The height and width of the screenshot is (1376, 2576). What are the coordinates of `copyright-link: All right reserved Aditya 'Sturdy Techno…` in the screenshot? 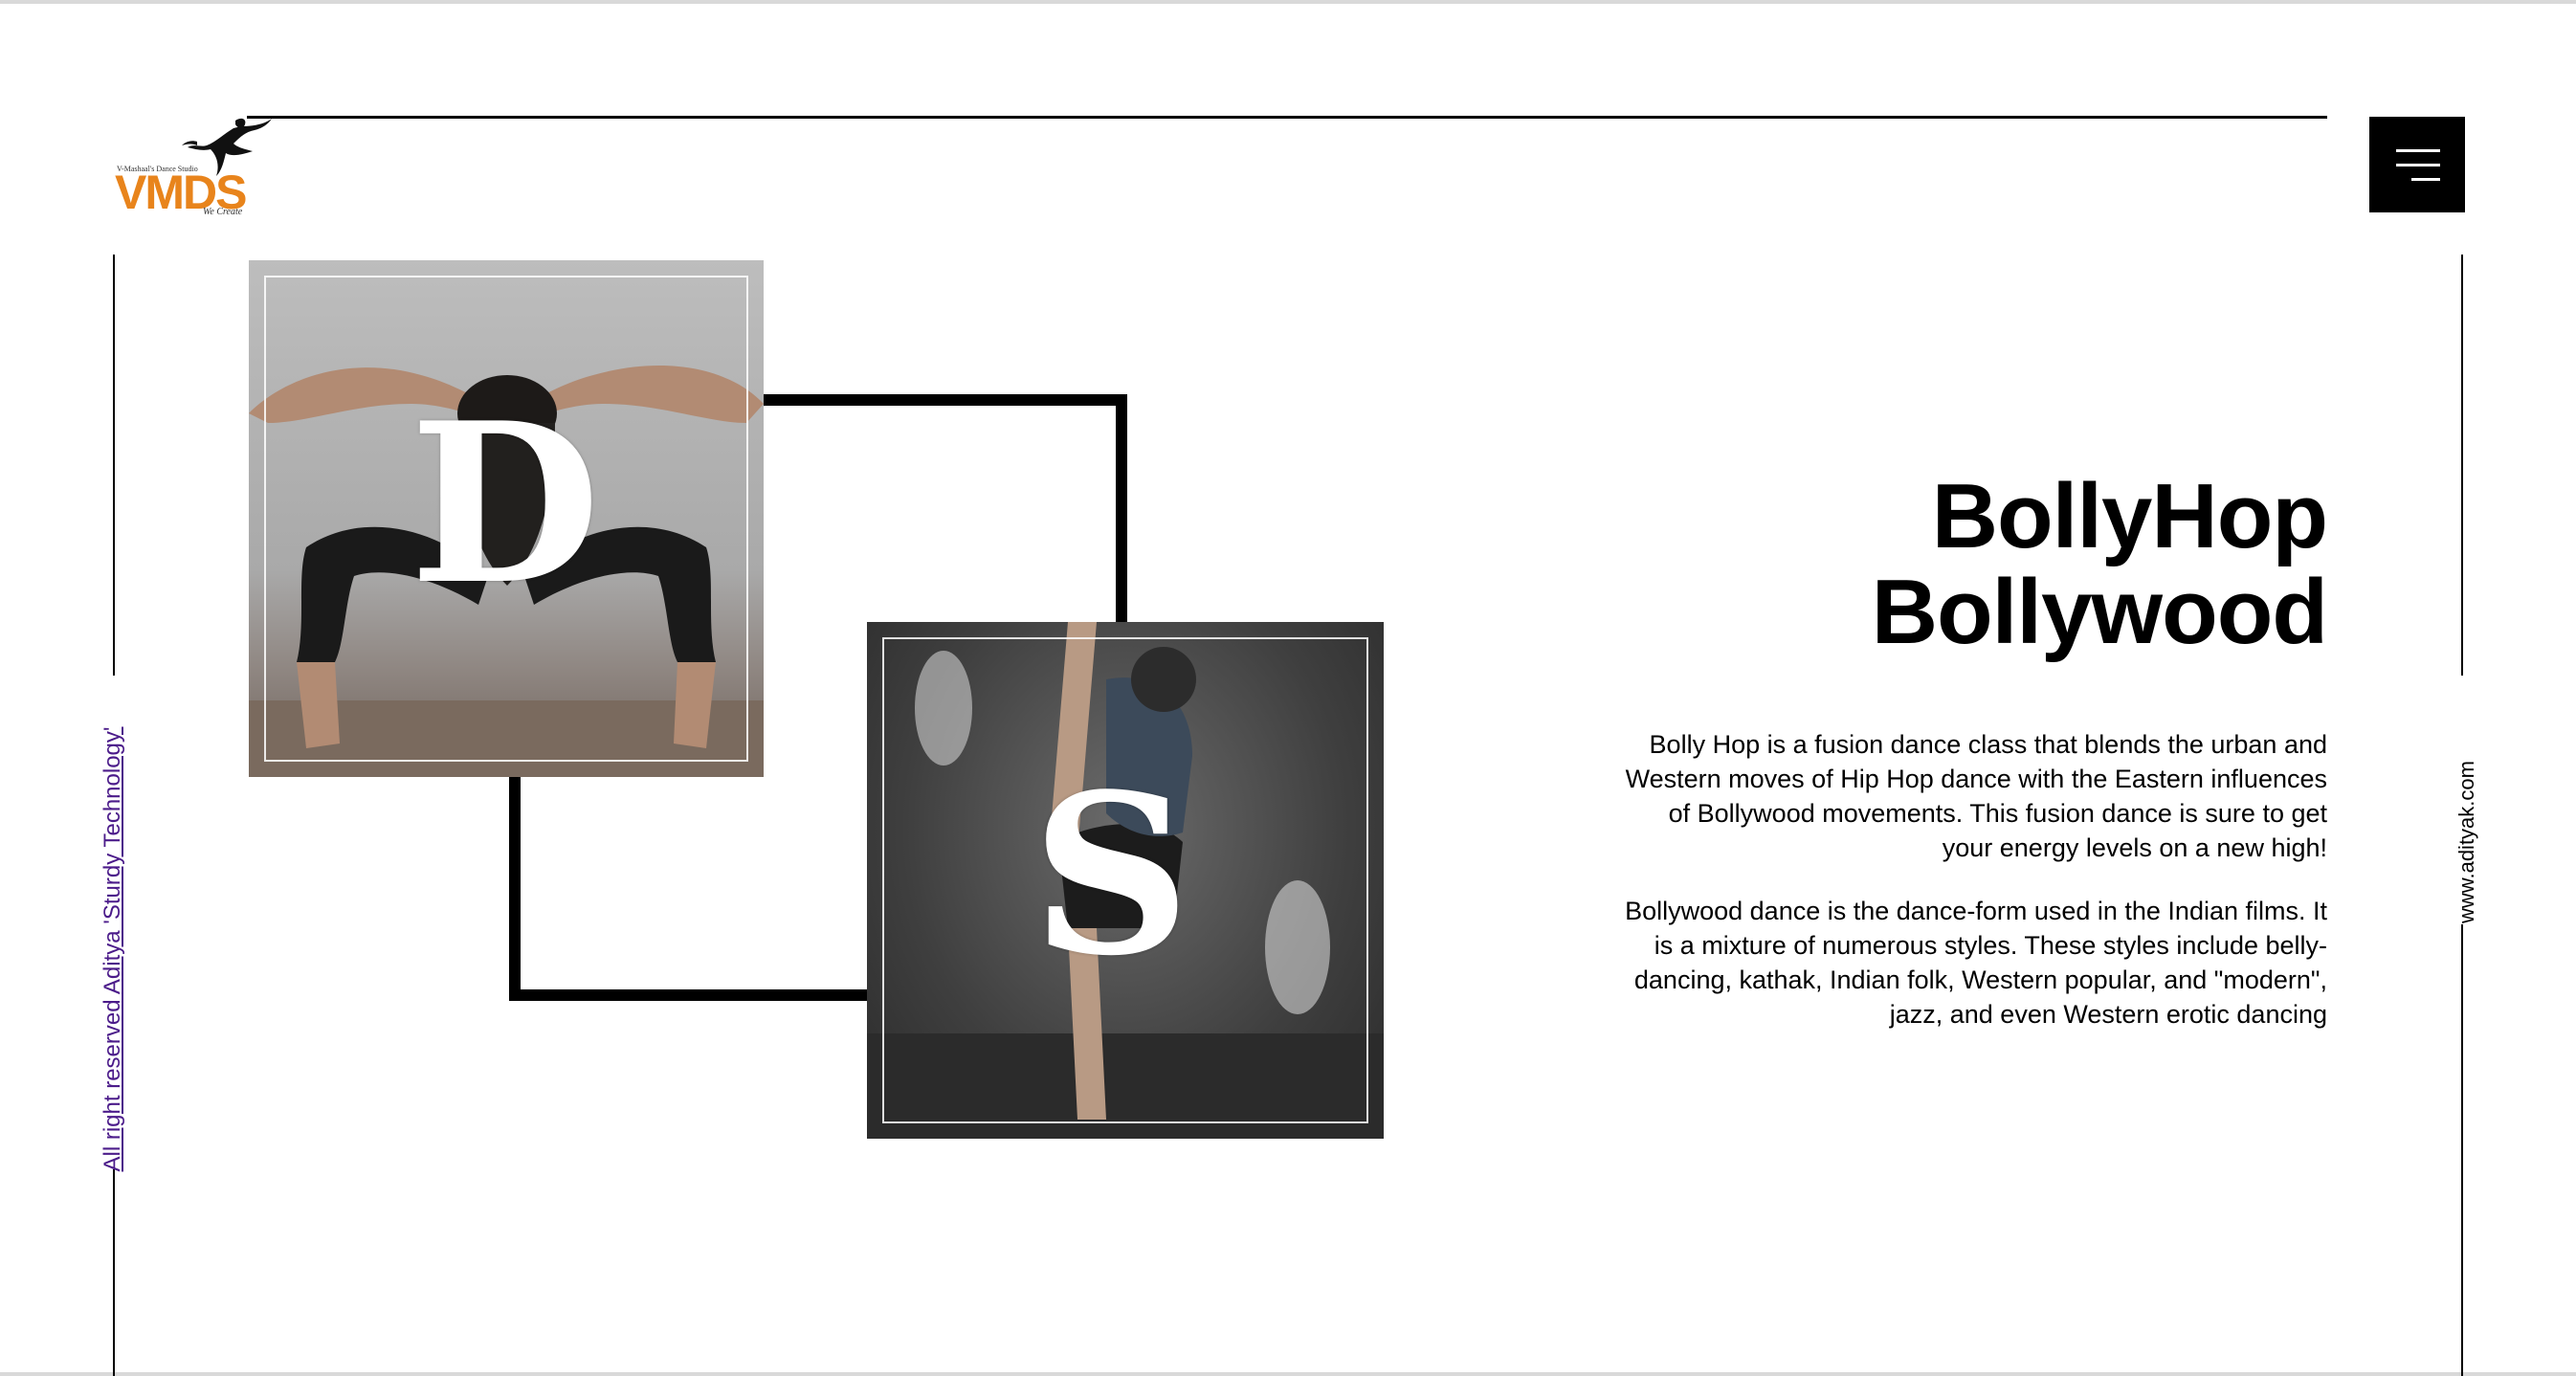 It's located at (113, 949).